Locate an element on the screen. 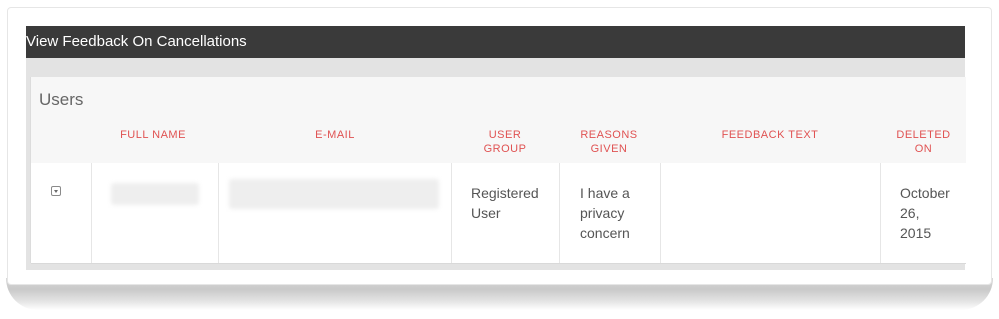  column-header-full-name: FULL NAME is located at coordinates (153, 135).